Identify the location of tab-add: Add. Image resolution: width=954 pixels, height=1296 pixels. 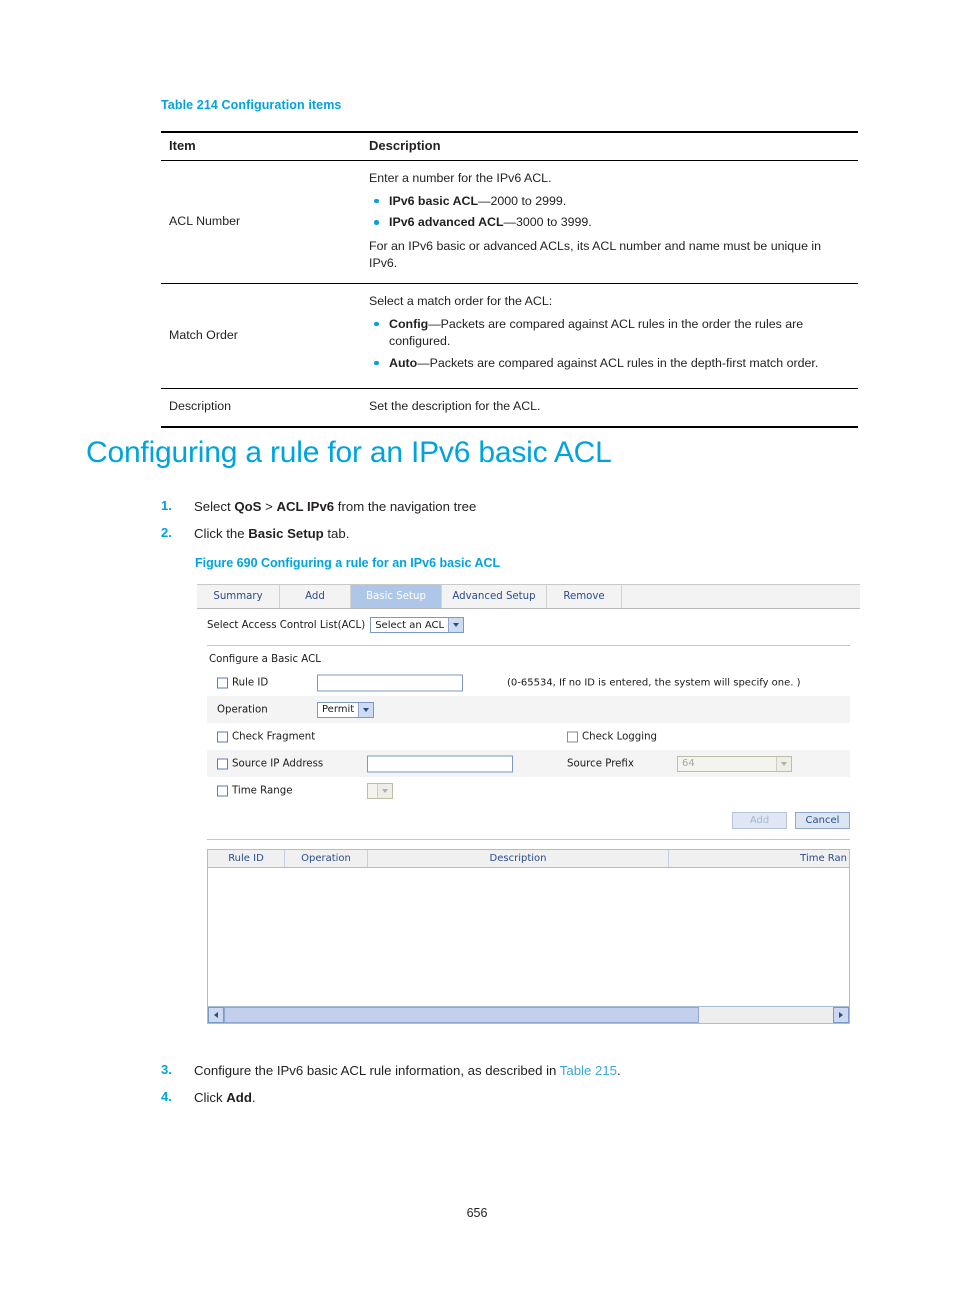
(315, 596).